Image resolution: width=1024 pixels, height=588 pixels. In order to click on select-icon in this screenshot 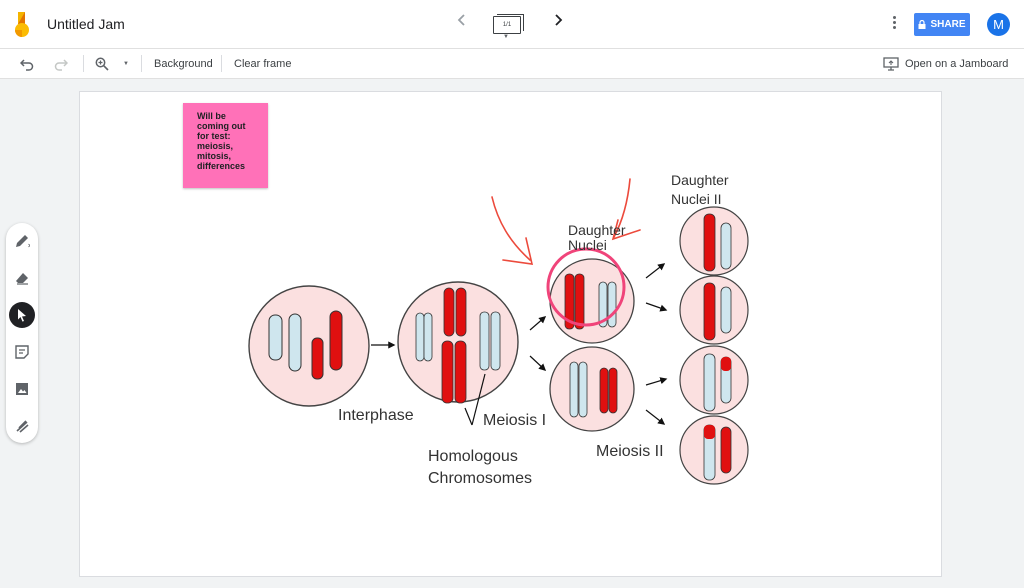, I will do `click(22, 315)`.